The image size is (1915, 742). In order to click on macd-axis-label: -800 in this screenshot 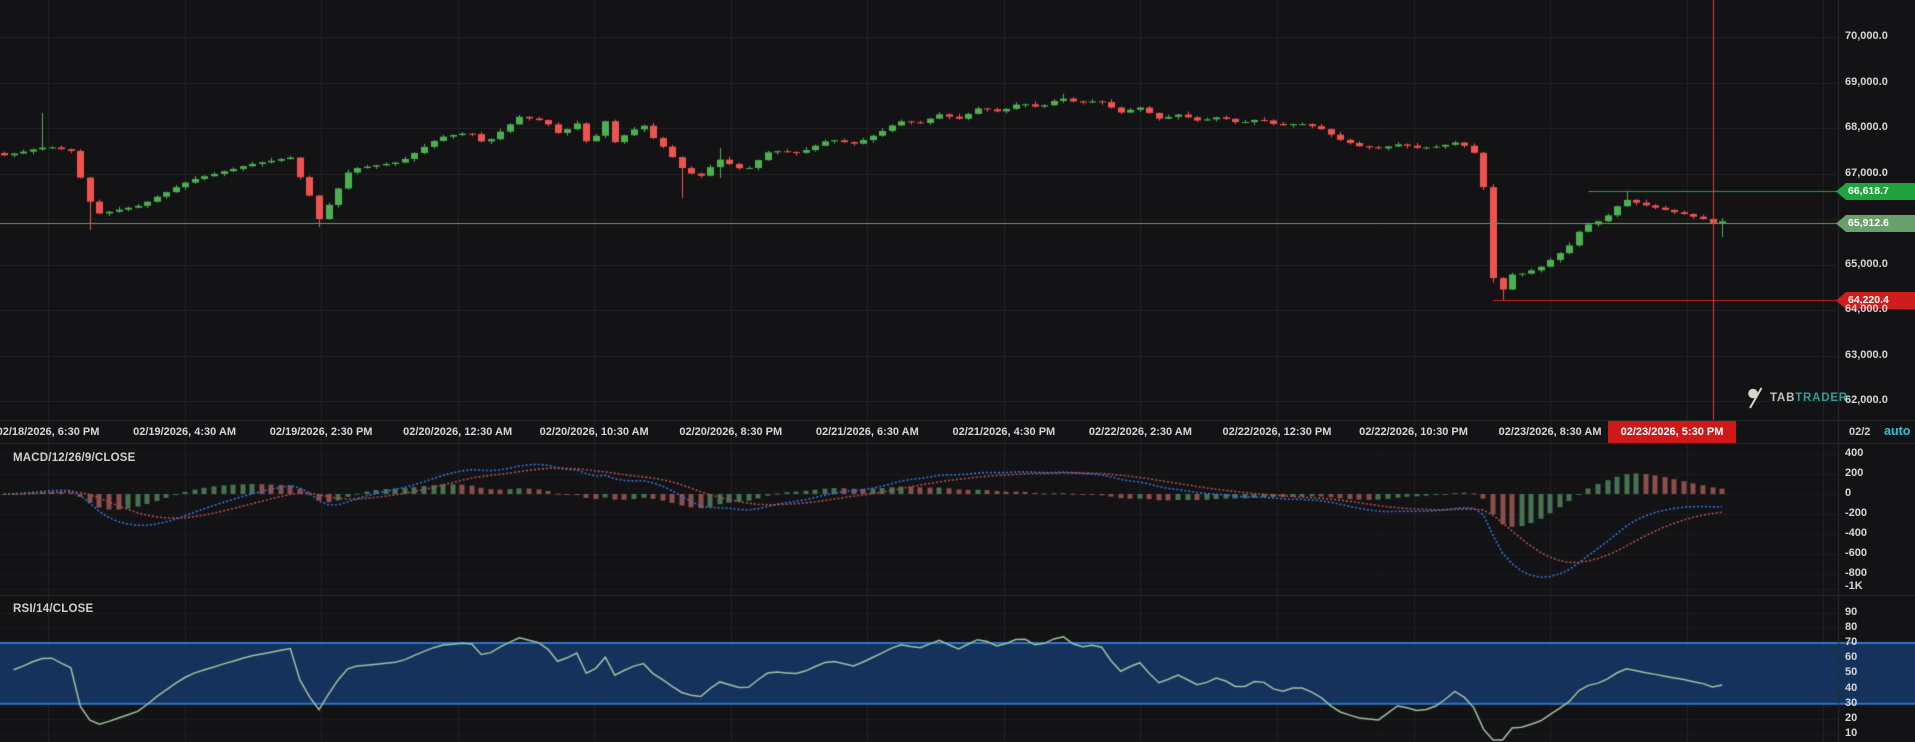, I will do `click(1856, 573)`.